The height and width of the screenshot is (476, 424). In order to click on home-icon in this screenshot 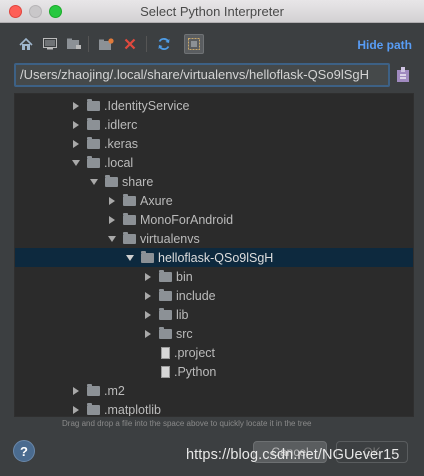, I will do `click(26, 44)`.